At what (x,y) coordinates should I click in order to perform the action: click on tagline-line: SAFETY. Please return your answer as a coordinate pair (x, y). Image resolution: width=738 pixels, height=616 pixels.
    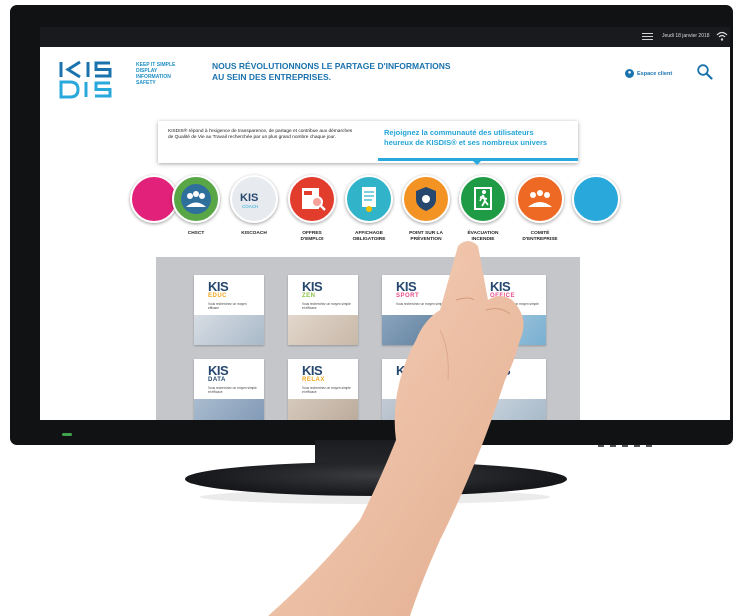
    Looking at the image, I should click on (146, 83).